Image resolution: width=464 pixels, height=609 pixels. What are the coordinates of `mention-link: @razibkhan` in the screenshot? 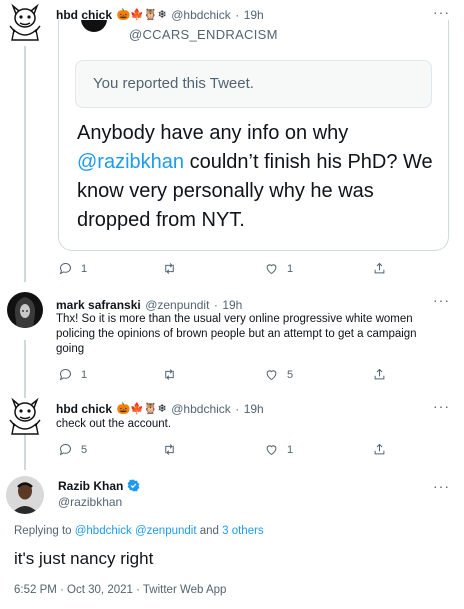 It's located at (130, 162).